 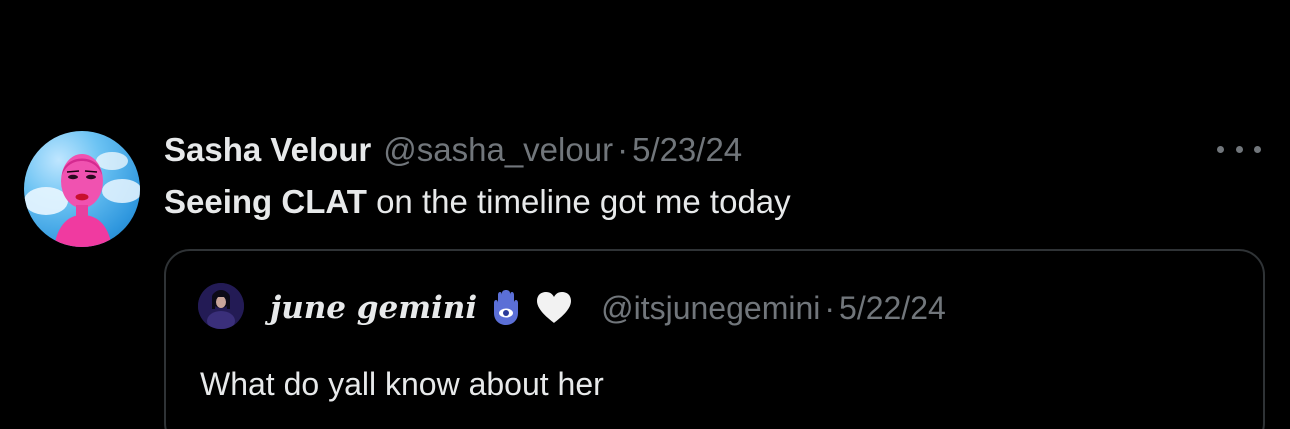 I want to click on more-horizontal-icon, so click(x=1239, y=149).